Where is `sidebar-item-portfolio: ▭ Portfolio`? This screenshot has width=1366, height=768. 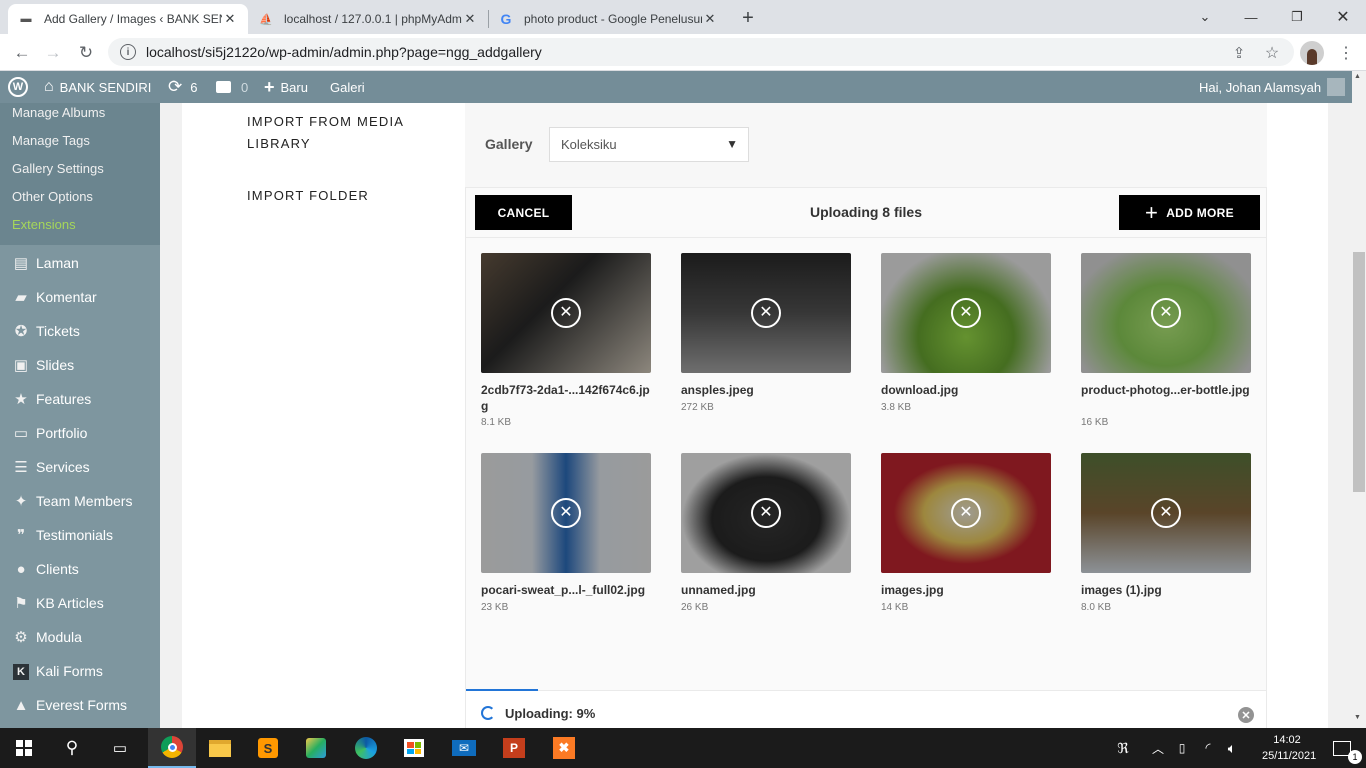 sidebar-item-portfolio: ▭ Portfolio is located at coordinates (80, 433).